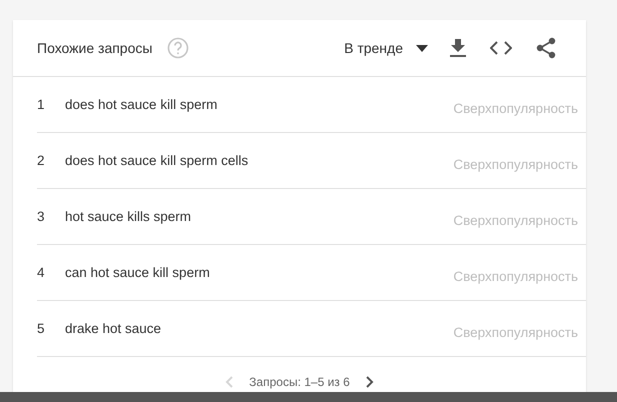  What do you see at coordinates (259, 160) in the screenshot?
I see `query-link: does hot sauce kill sperm cells` at bounding box center [259, 160].